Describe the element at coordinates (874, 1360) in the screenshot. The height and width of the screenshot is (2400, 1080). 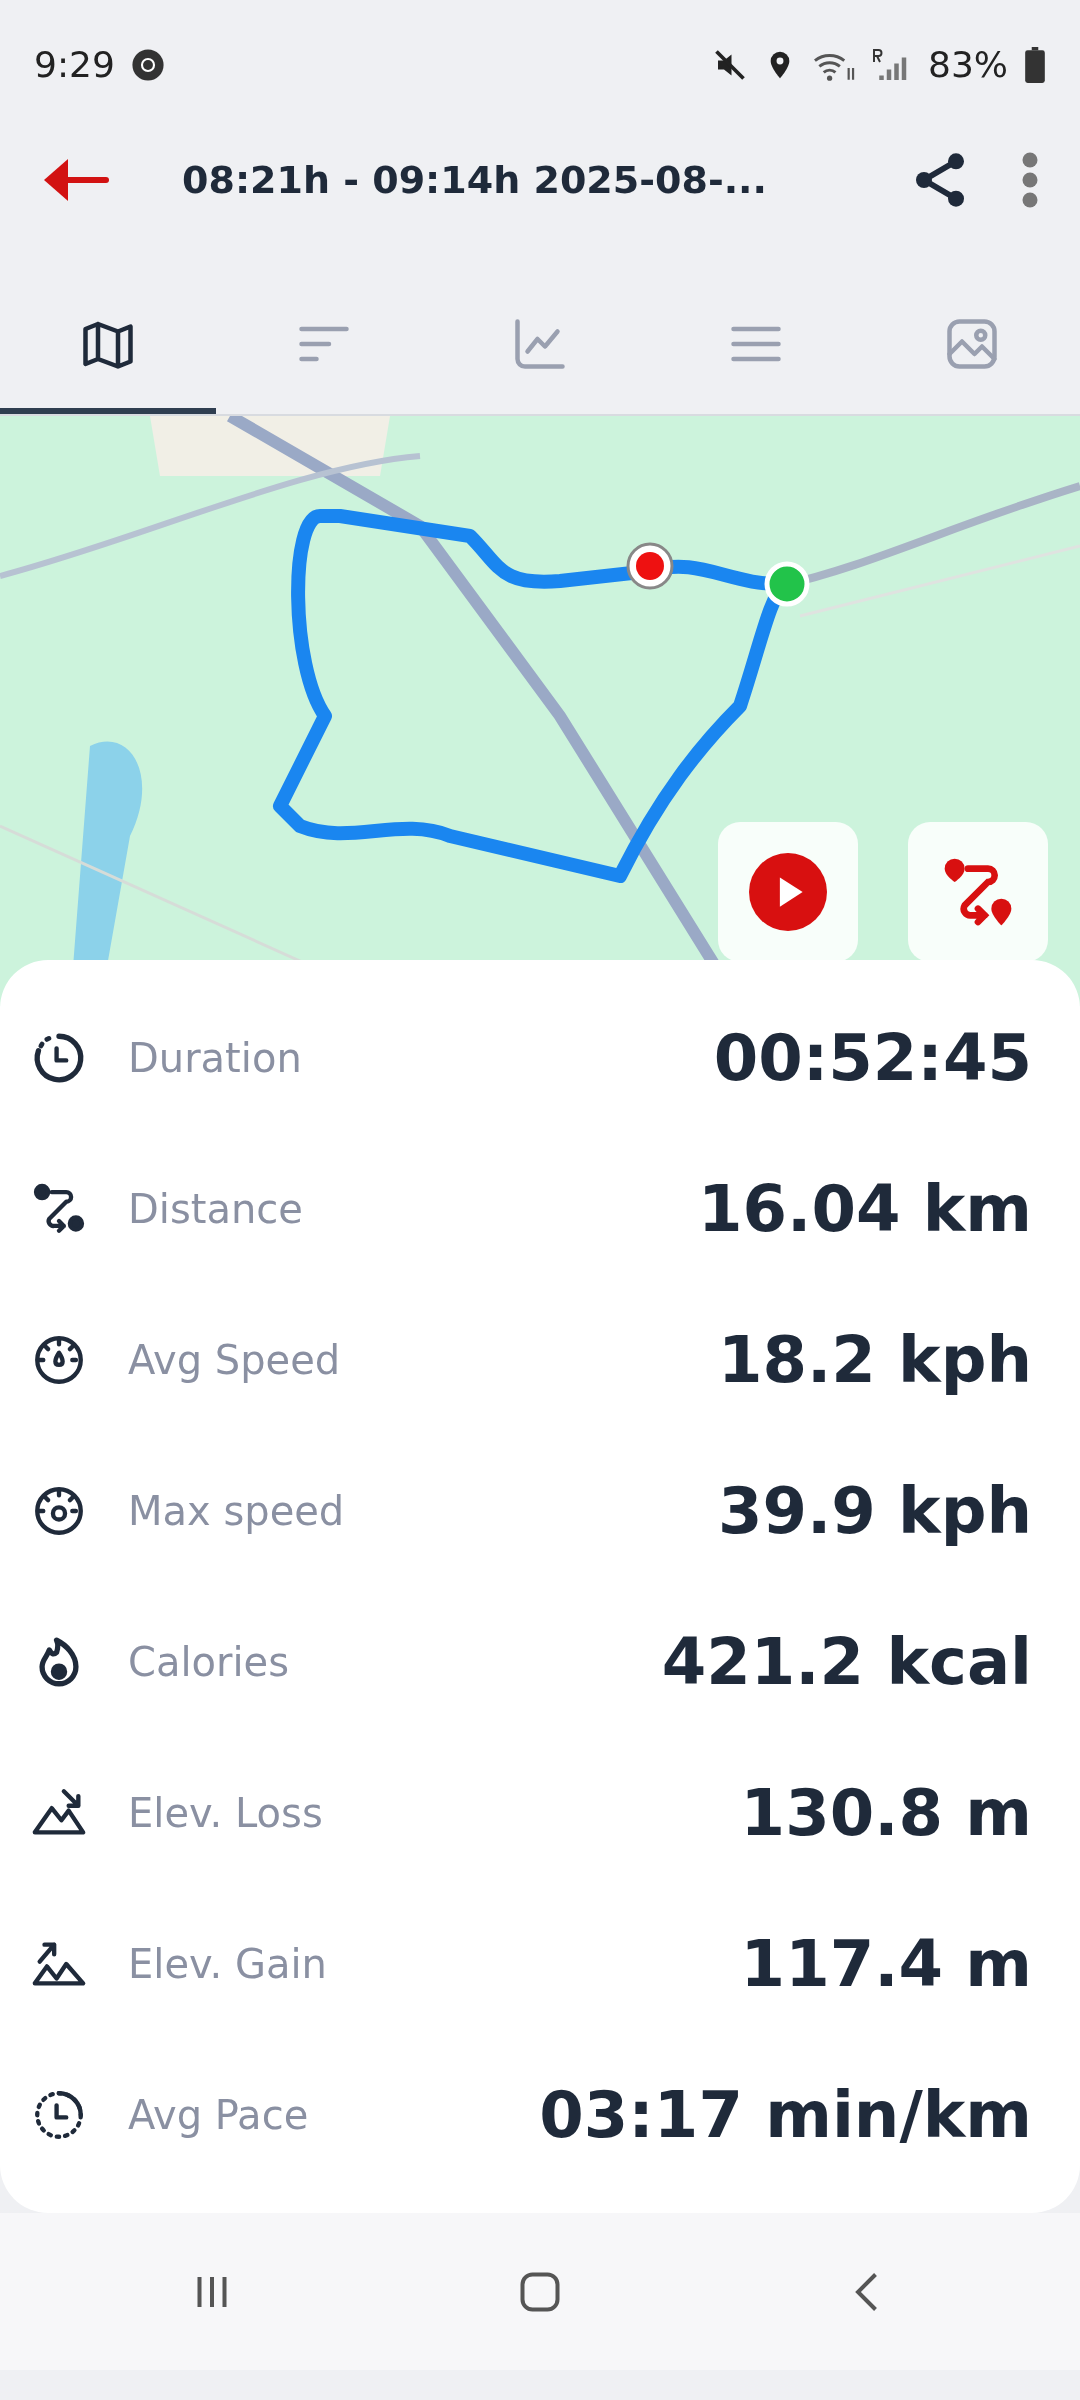
I see `stat-value: 18.2 kph` at that location.